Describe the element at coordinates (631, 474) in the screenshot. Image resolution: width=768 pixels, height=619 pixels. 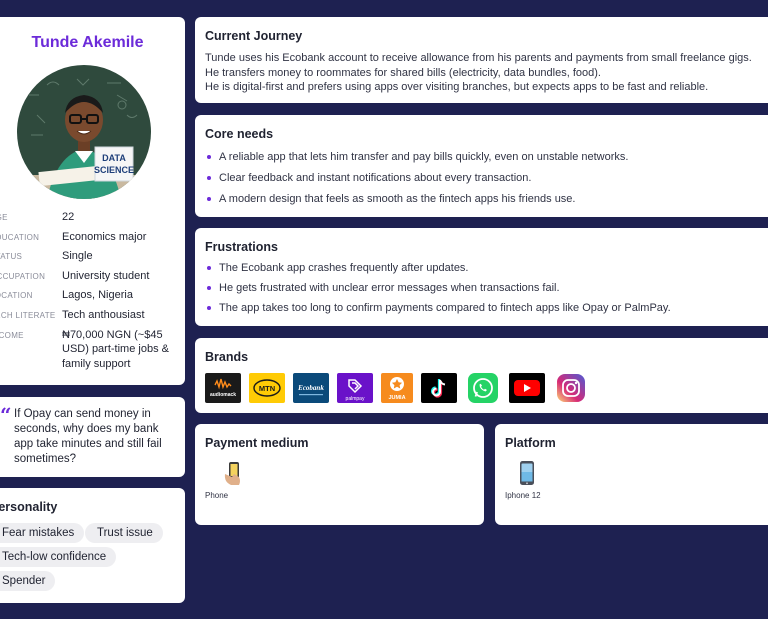
I see `platform-card: Platform Iphone 12` at that location.